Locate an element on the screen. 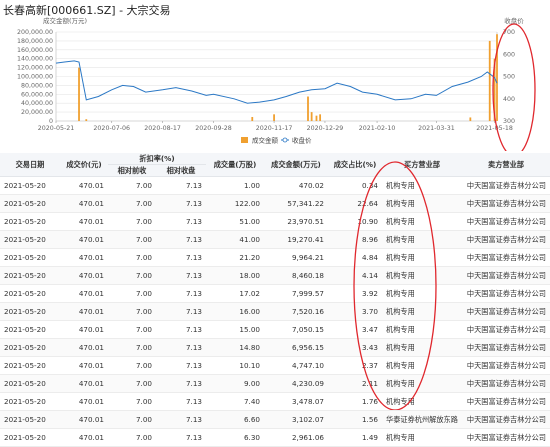  amount-bars is located at coordinates (288, 77).